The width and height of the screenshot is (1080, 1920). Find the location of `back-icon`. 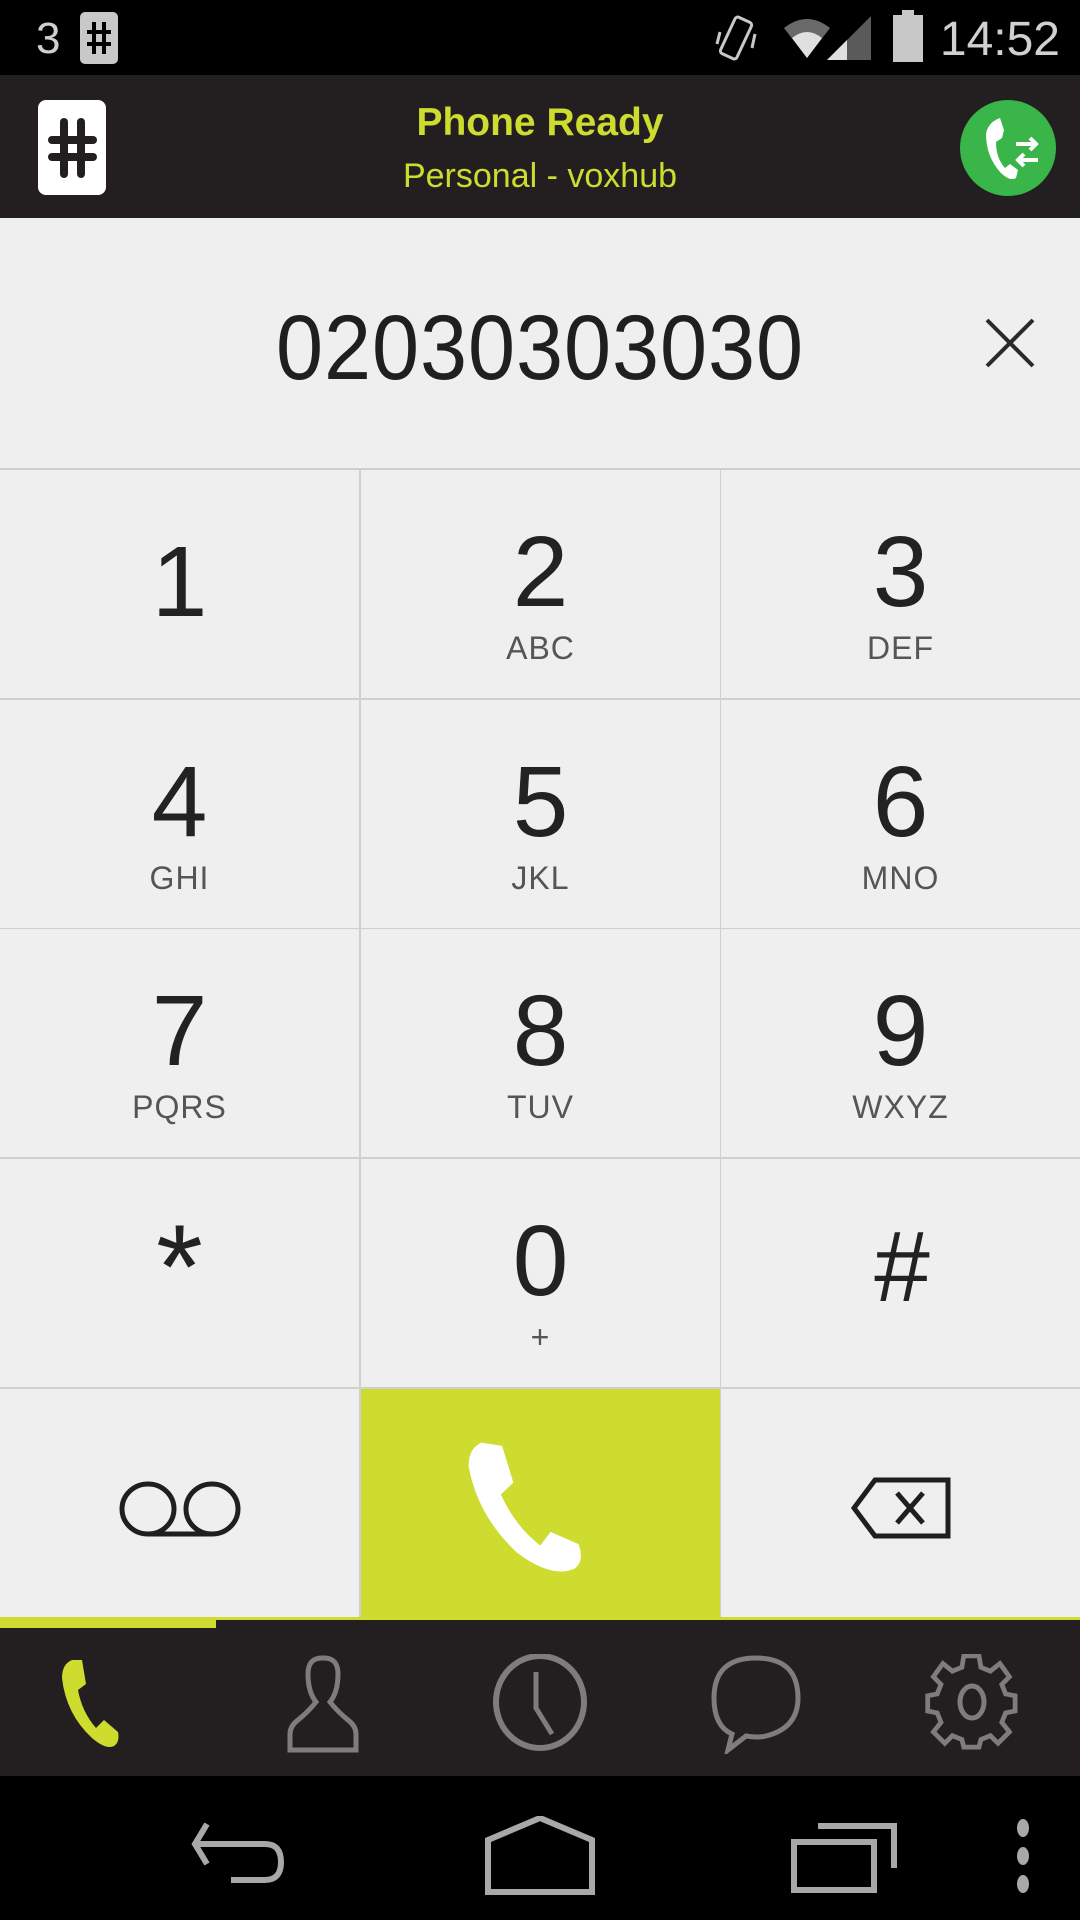

back-icon is located at coordinates (240, 1856).